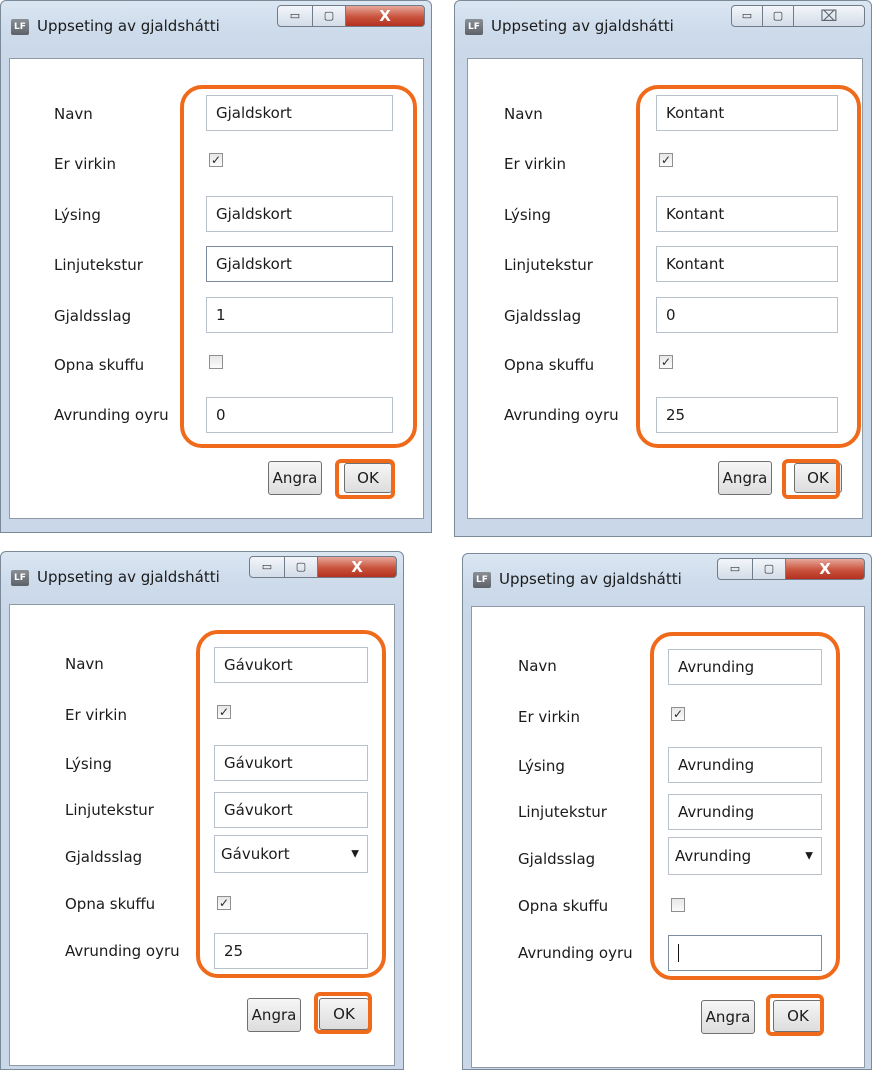 This screenshot has width=872, height=1070. Describe the element at coordinates (713, 856) in the screenshot. I see `gjaldsslag-selected-value: Avrunding` at that location.